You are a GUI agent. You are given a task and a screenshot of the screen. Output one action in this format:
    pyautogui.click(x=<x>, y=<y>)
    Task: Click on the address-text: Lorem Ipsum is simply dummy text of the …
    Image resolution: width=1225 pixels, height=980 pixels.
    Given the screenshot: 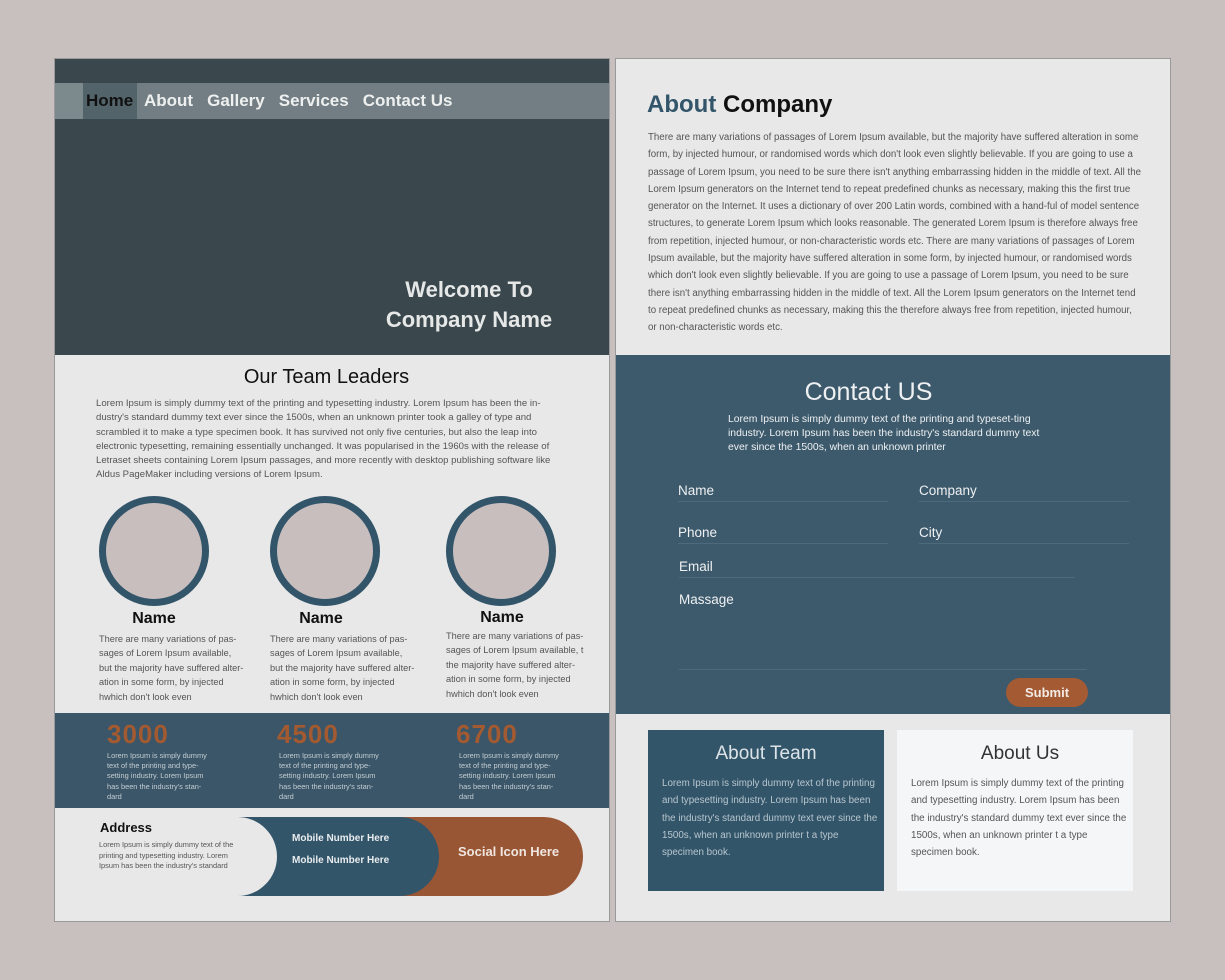 What is the action you would take?
    pyautogui.click(x=166, y=855)
    